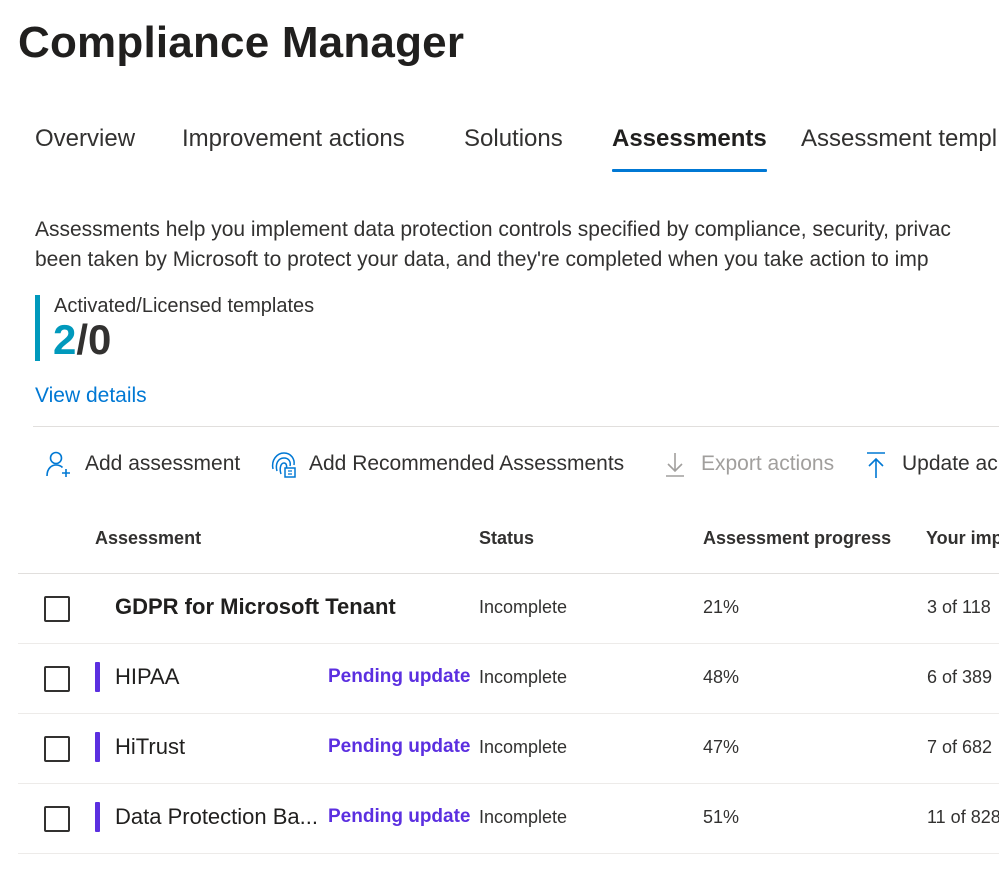 This screenshot has width=999, height=876. I want to click on export-actions-label: Export actions, so click(768, 463).